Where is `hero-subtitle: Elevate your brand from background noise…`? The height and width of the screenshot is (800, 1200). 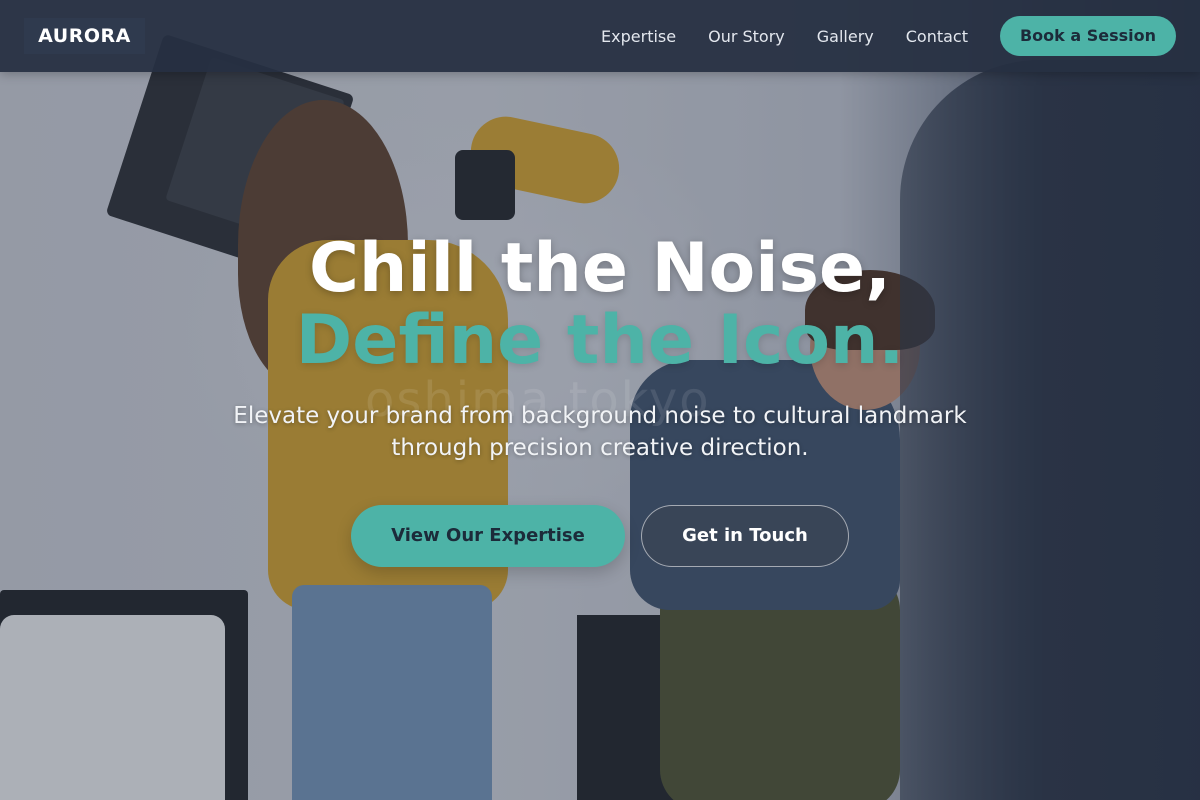 hero-subtitle: Elevate your brand from background noise… is located at coordinates (600, 432).